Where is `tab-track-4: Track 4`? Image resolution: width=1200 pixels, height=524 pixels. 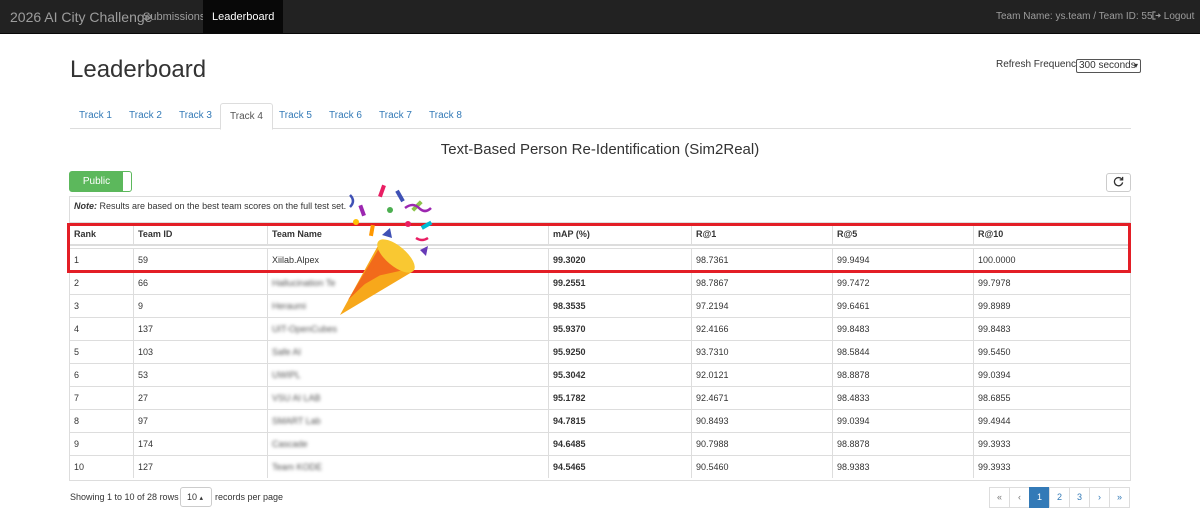
tab-track-4: Track 4 is located at coordinates (246, 116).